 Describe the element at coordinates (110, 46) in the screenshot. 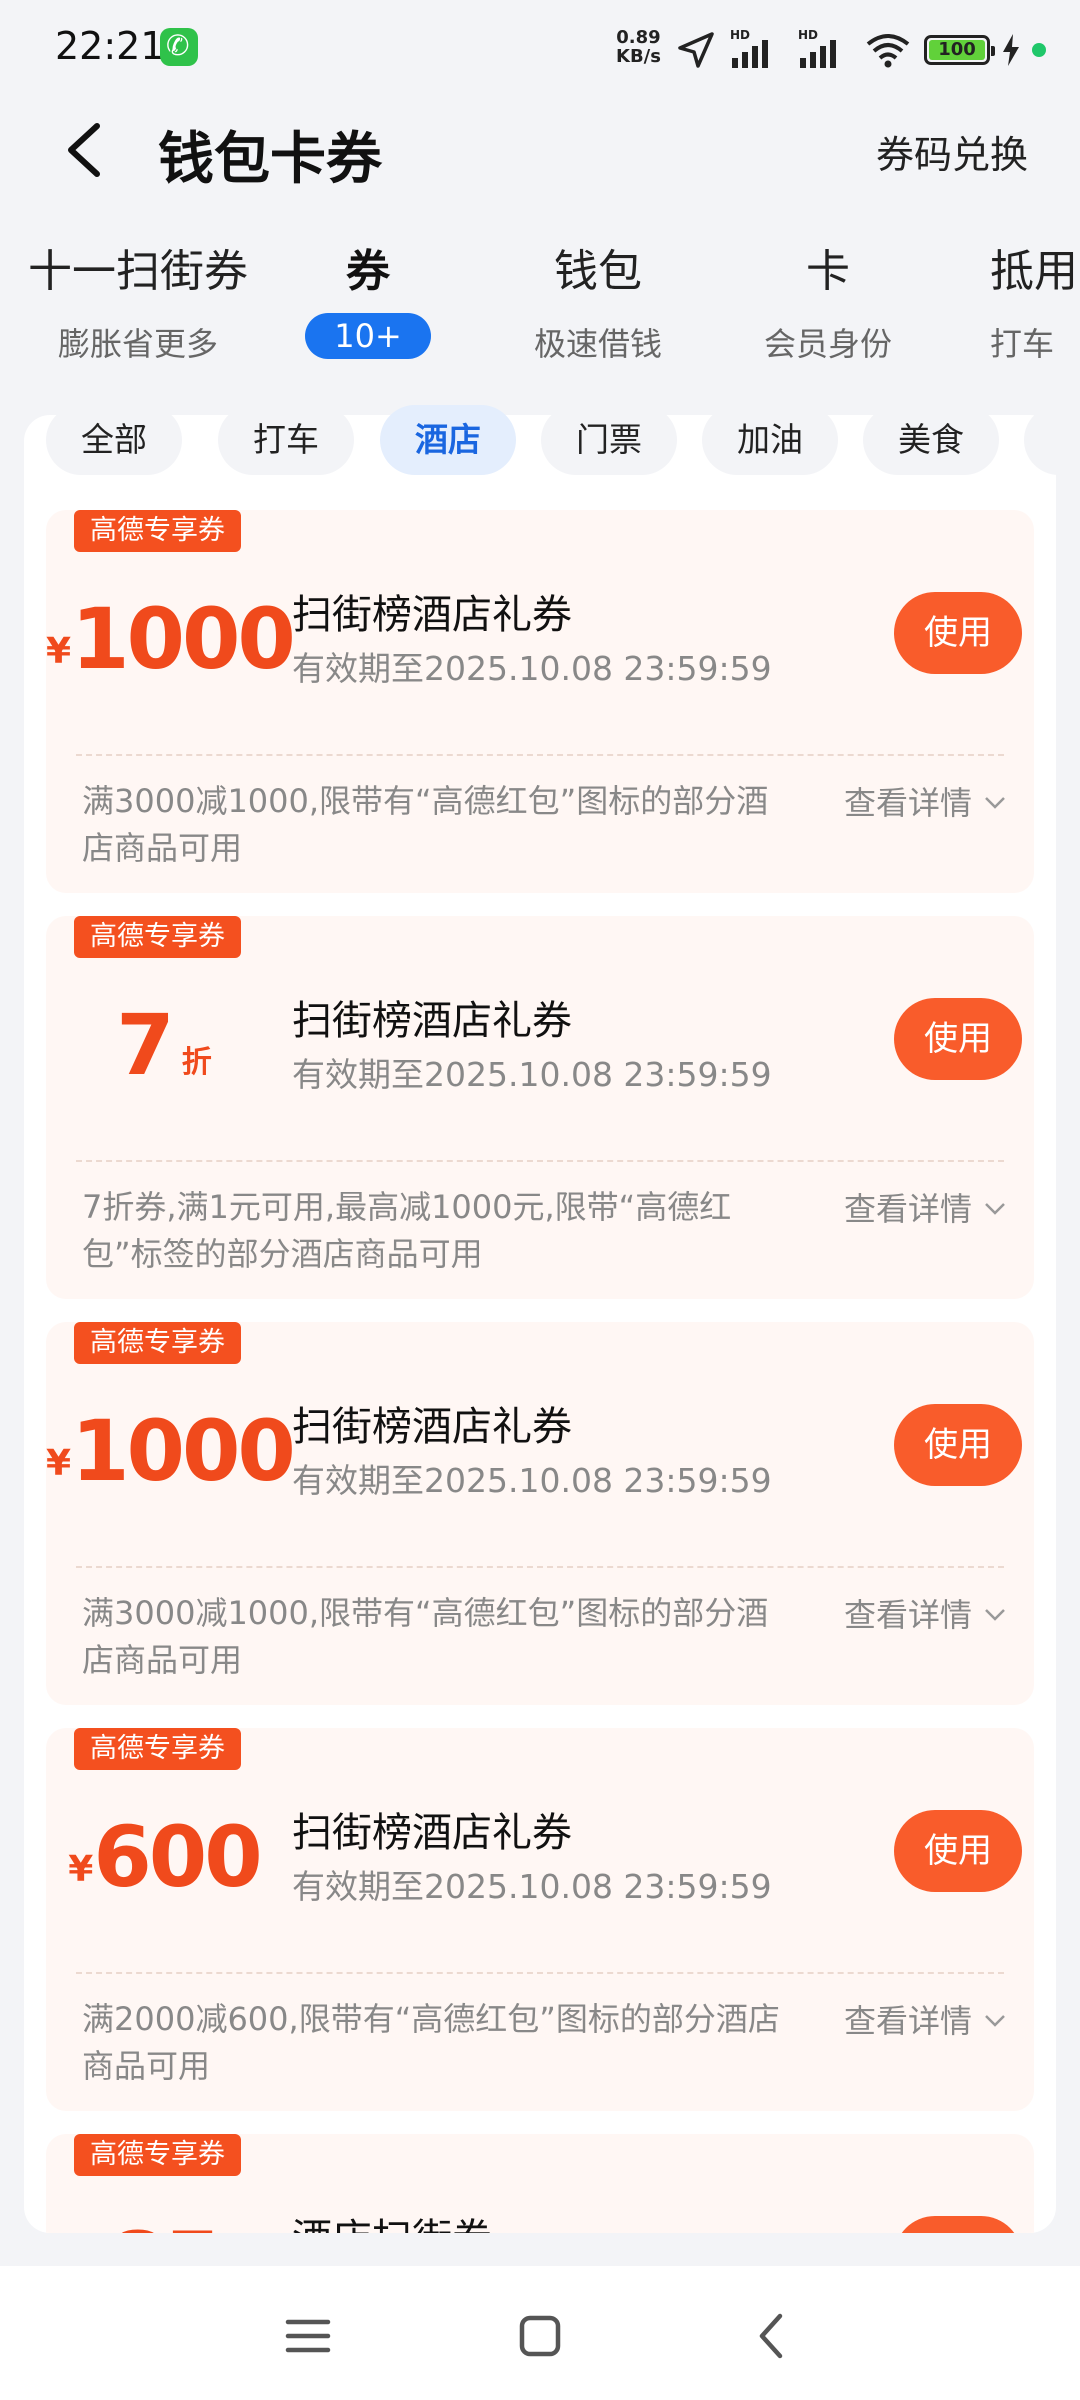

I see `status-time: 22:21` at that location.